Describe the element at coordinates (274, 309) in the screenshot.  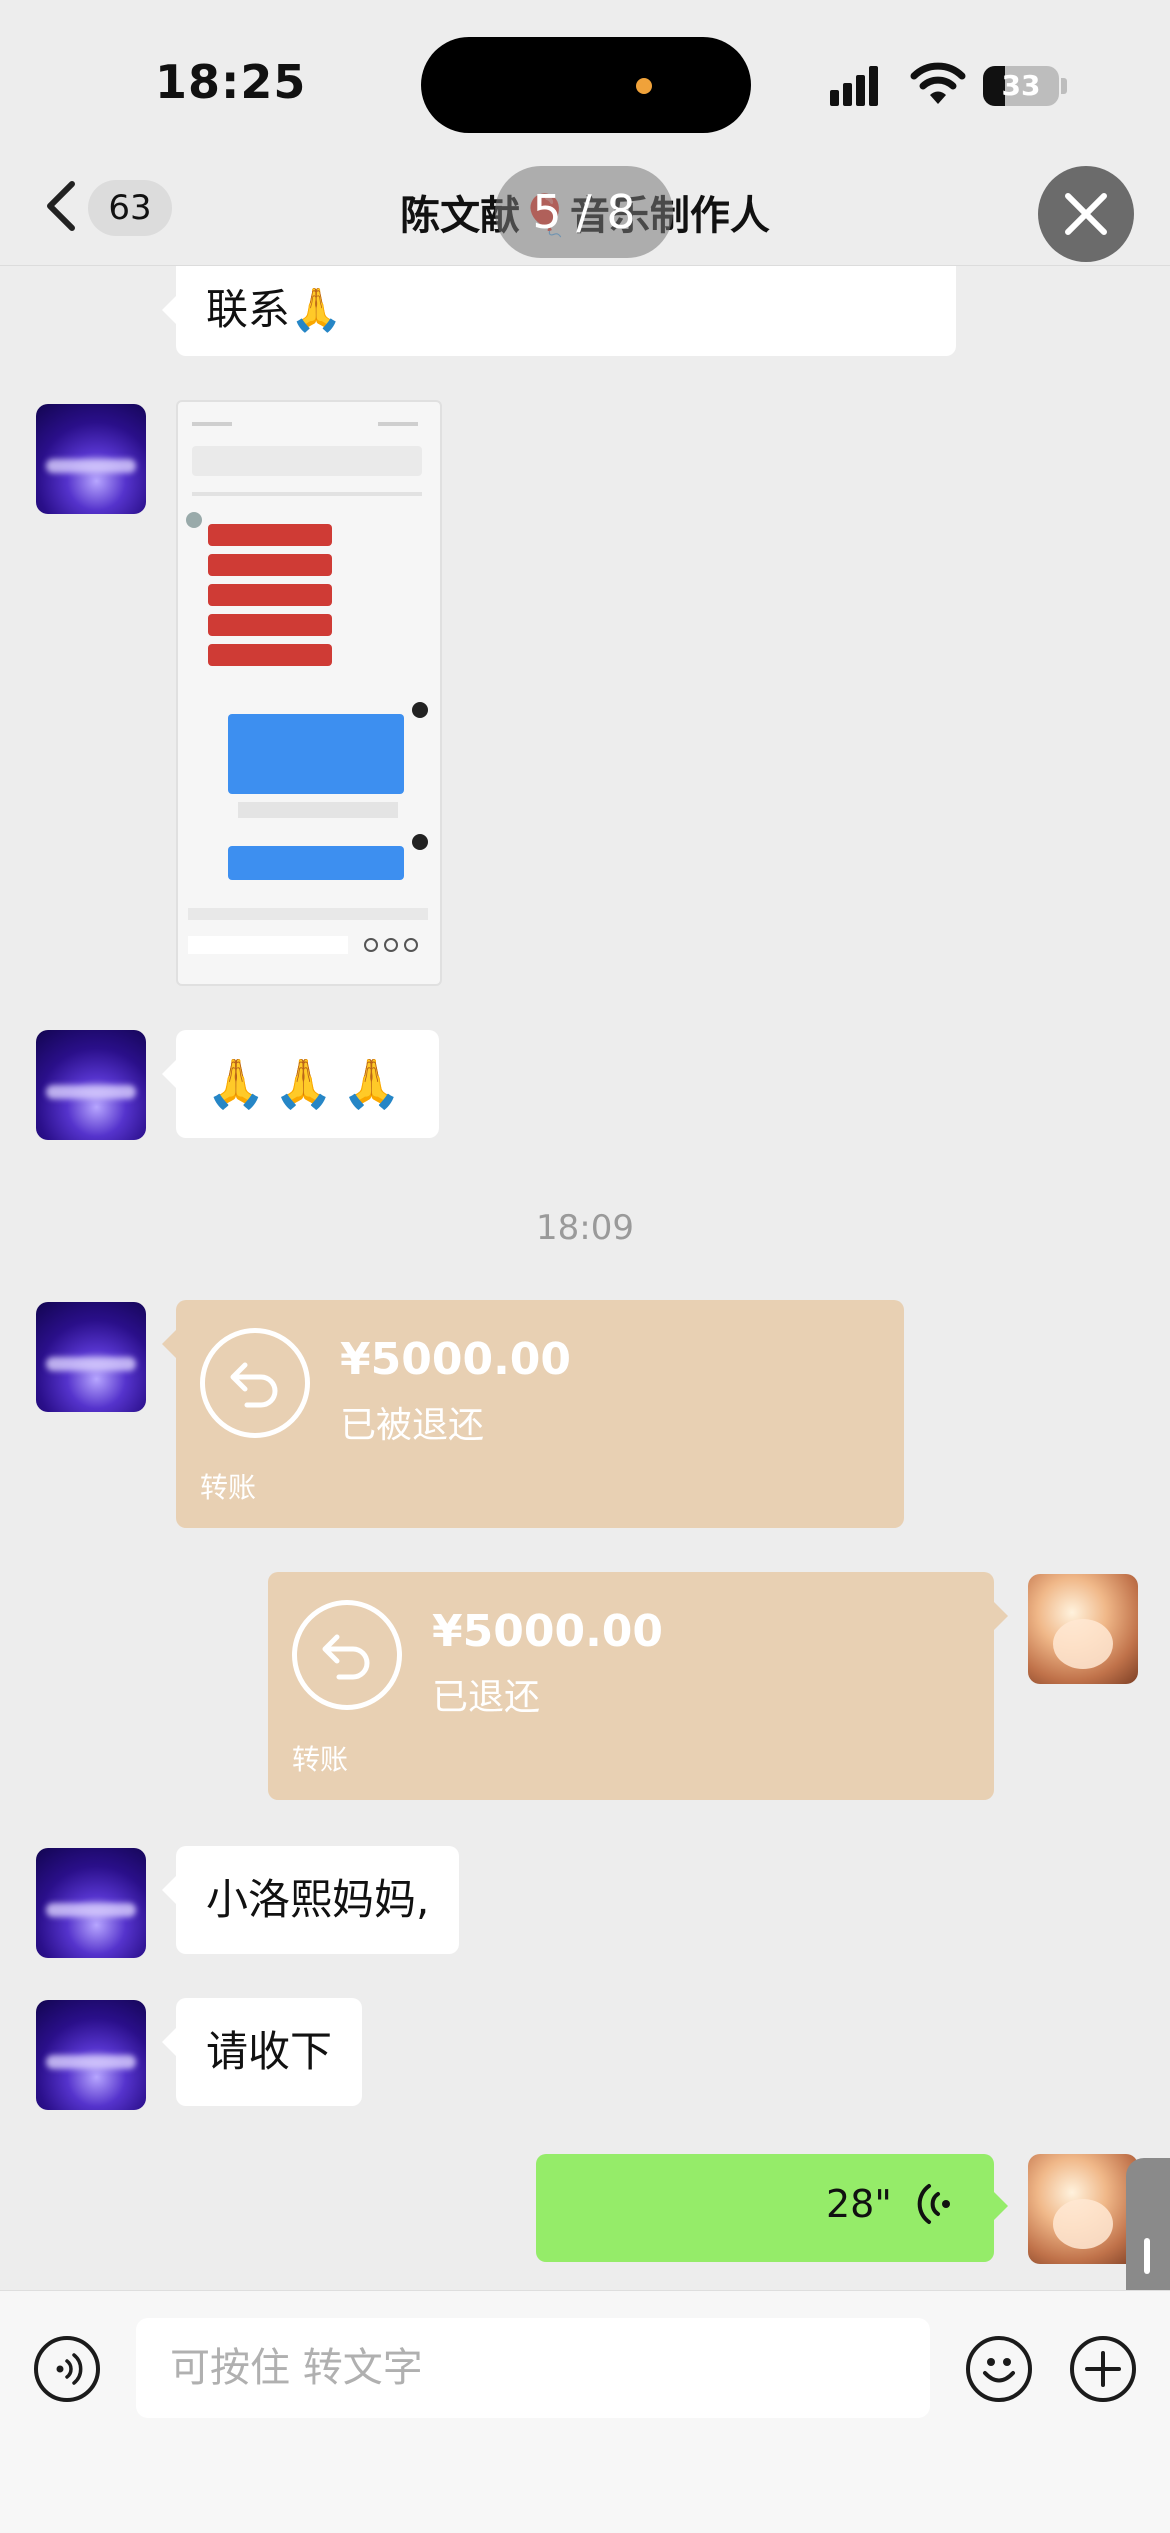
I see `message-text: 联系🙏` at that location.